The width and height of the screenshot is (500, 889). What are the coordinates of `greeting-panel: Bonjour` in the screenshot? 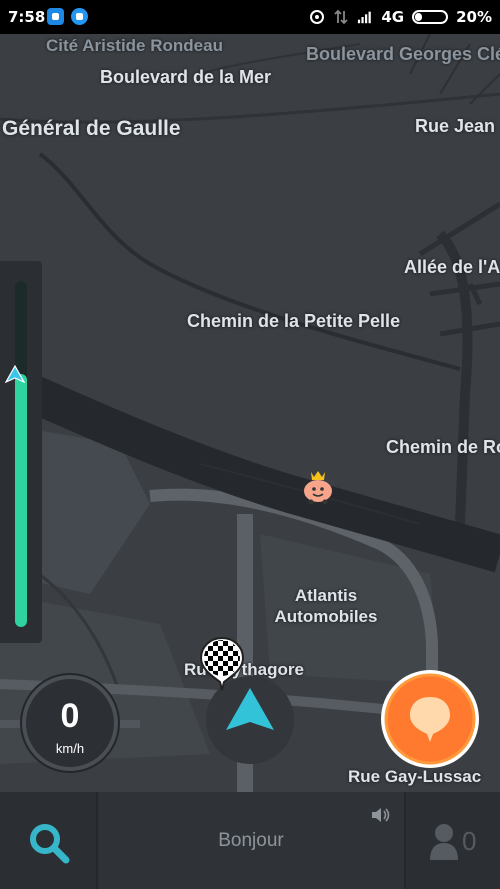 It's located at (251, 840).